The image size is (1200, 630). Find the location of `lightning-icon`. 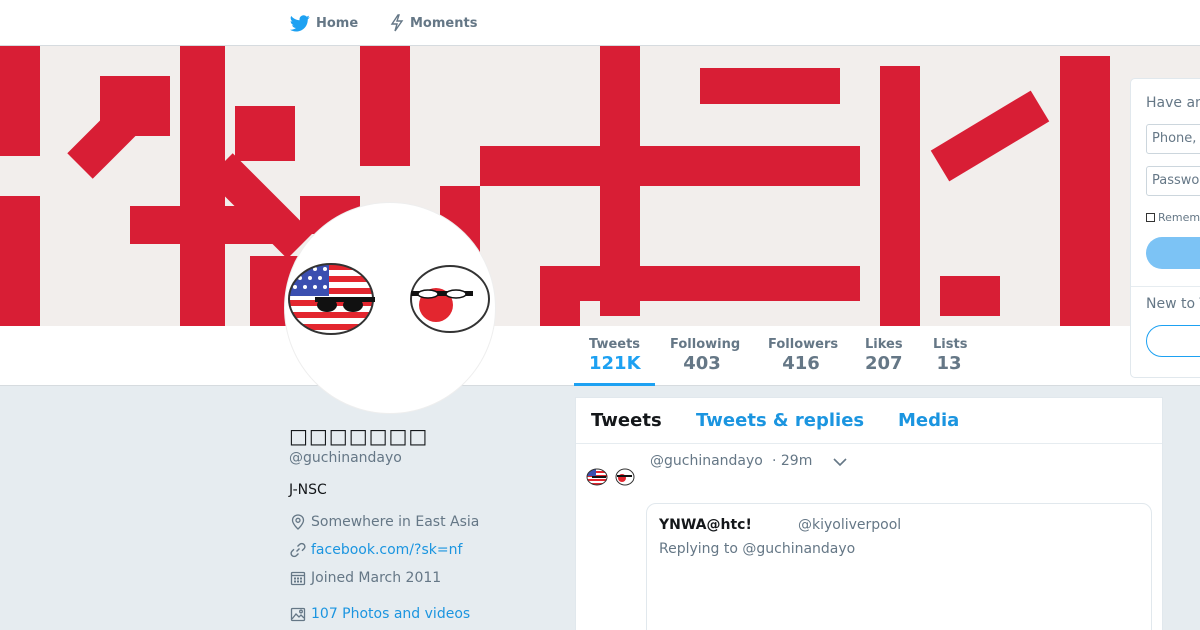

lightning-icon is located at coordinates (397, 23).